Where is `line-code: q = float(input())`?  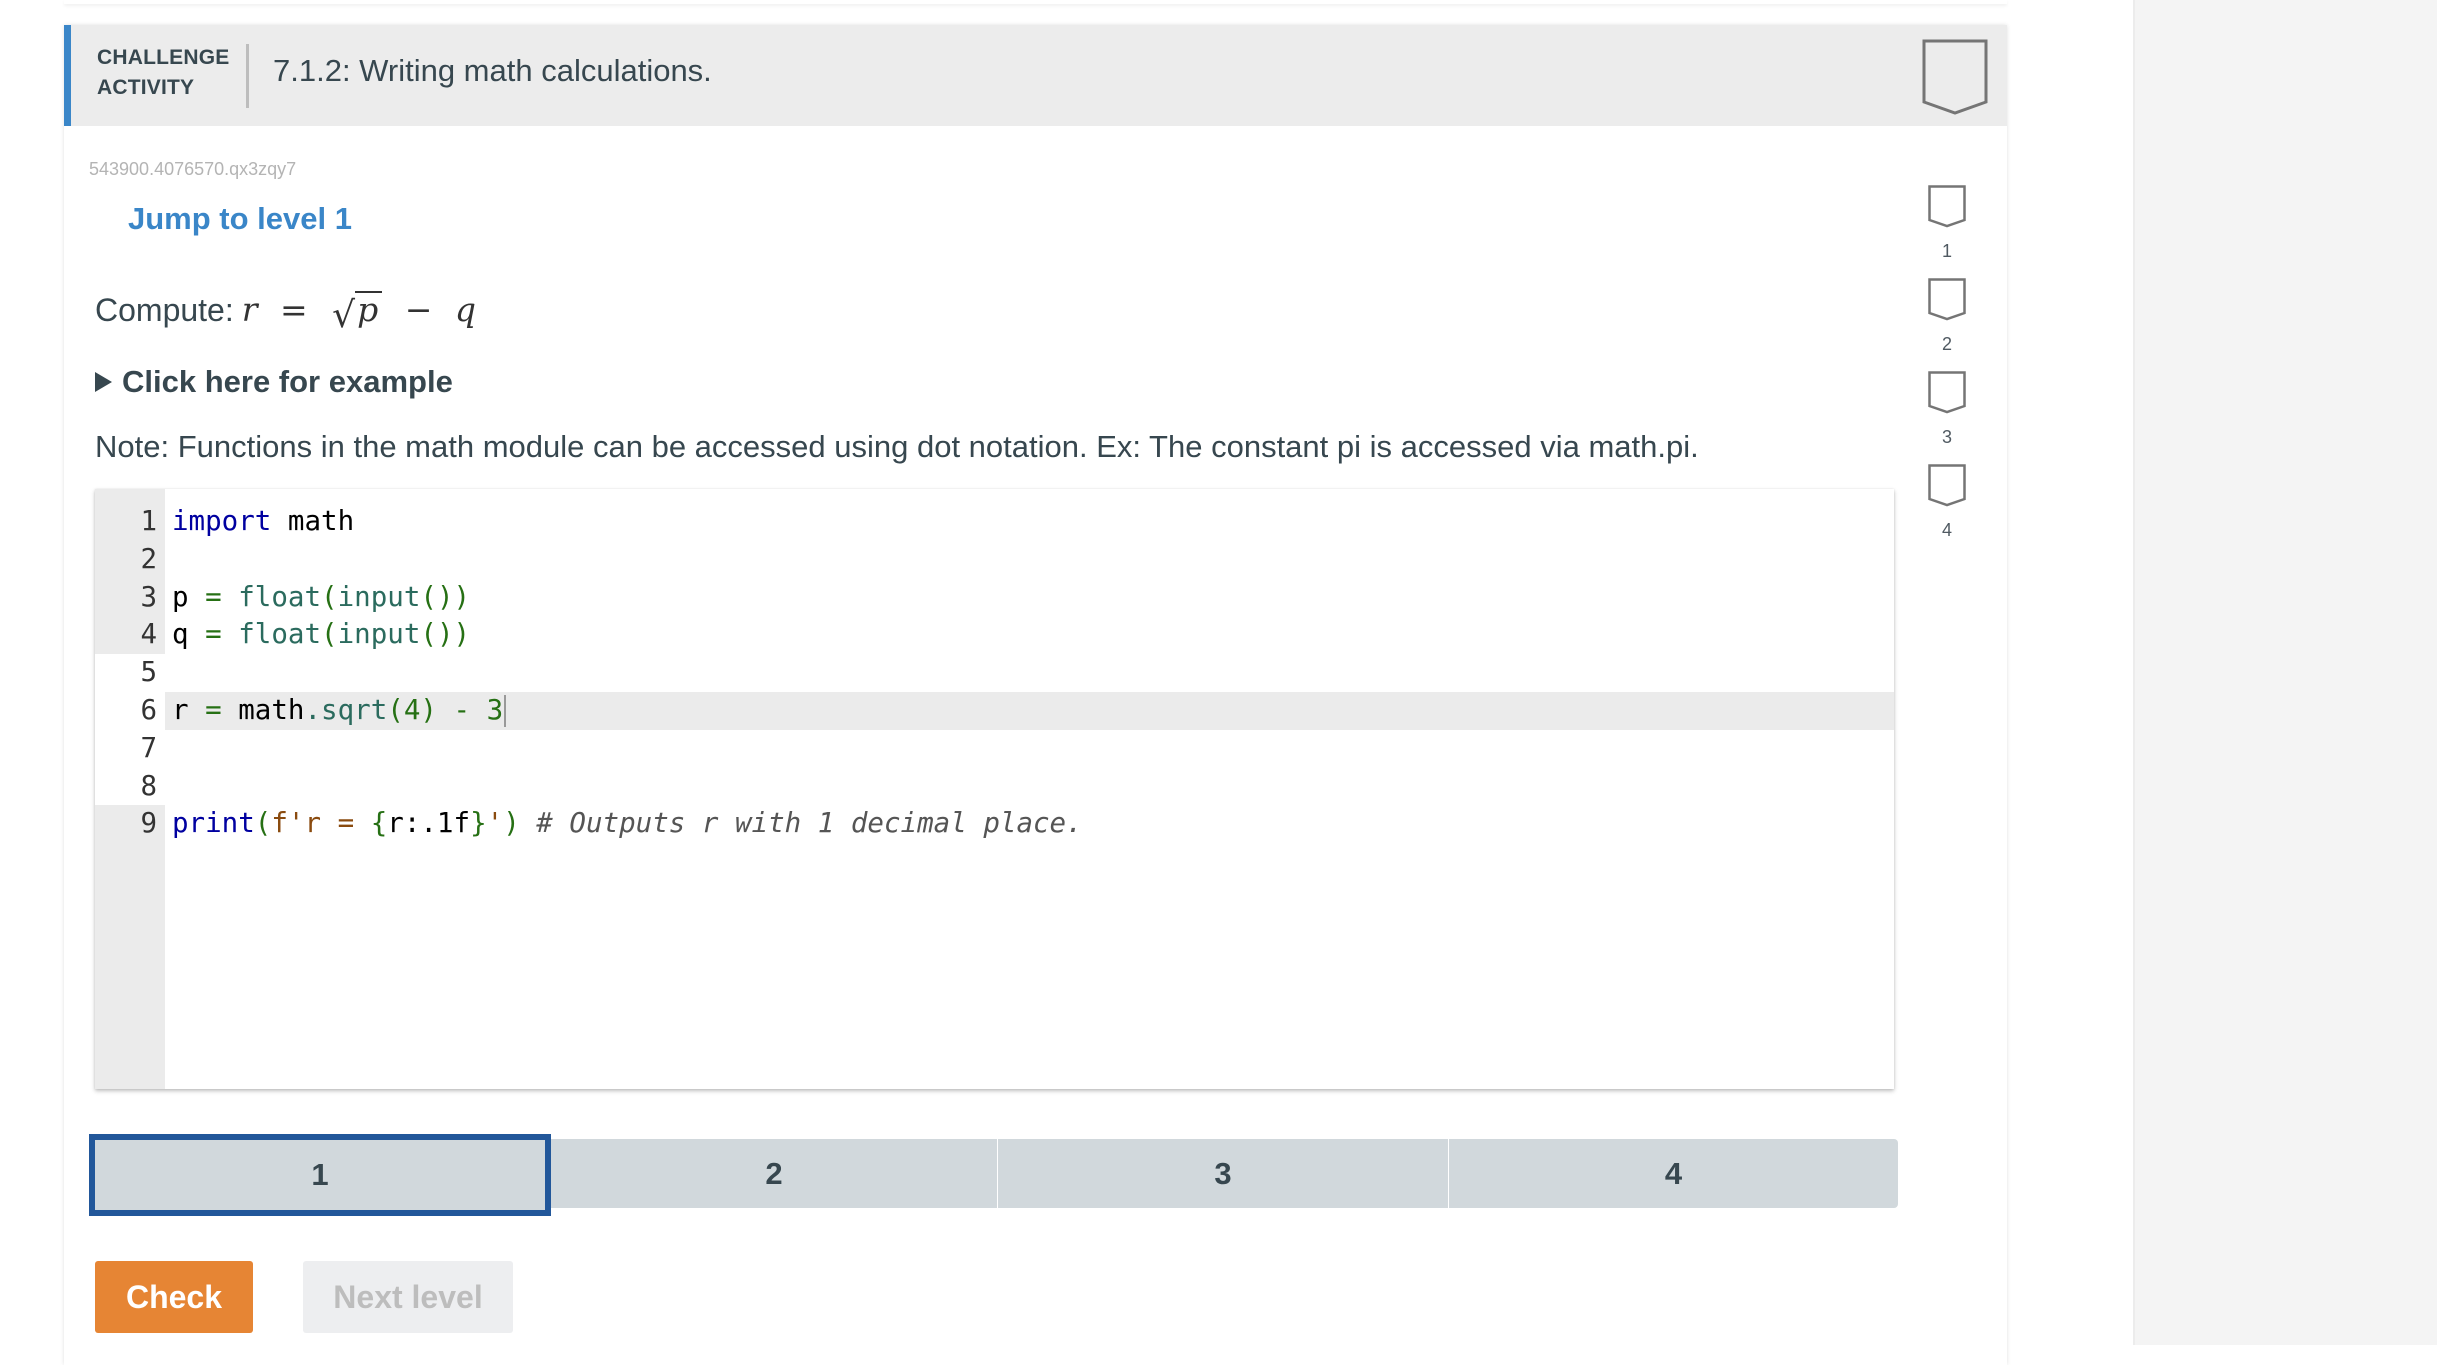
line-code: q = float(input()) is located at coordinates (1029, 635).